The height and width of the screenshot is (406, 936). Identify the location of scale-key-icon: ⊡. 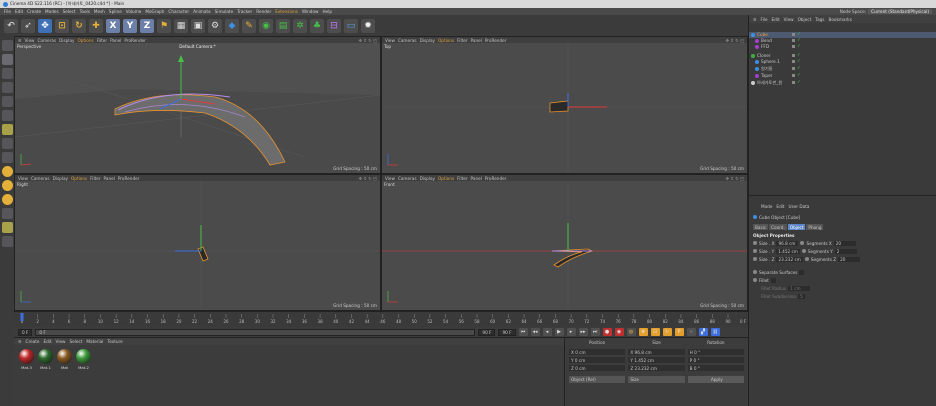
(655, 332).